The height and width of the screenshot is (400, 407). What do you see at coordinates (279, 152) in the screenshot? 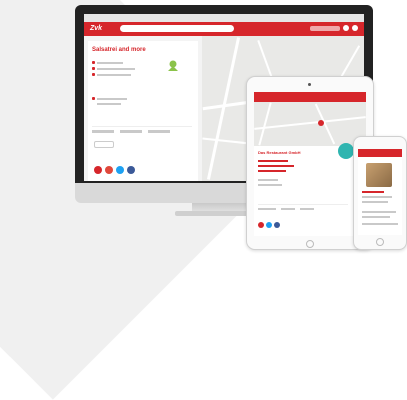
I see `tablet-business-title: Das Restaurant GmbH` at bounding box center [279, 152].